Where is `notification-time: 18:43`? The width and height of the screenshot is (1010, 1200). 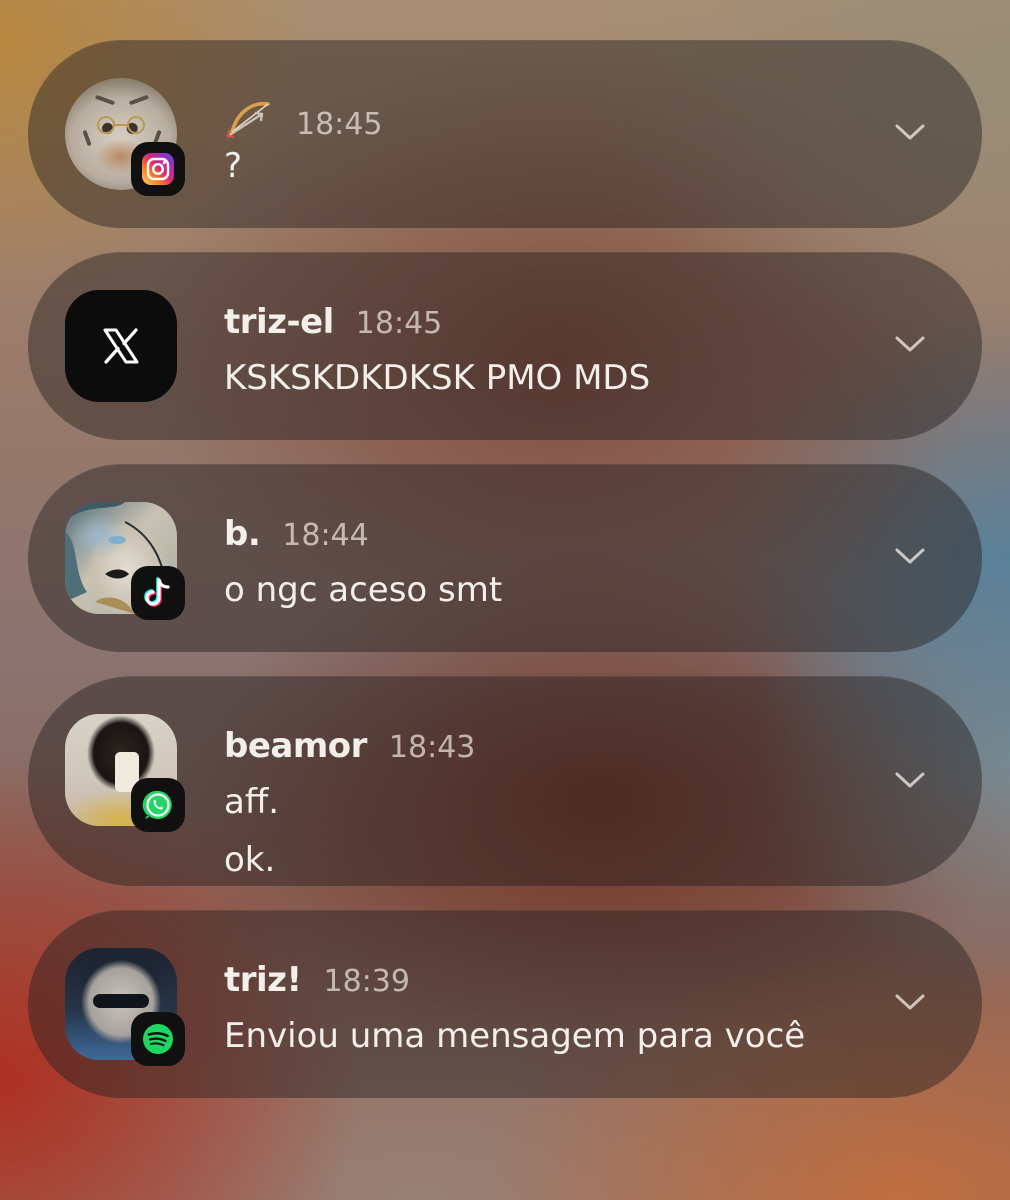
notification-time: 18:43 is located at coordinates (432, 747).